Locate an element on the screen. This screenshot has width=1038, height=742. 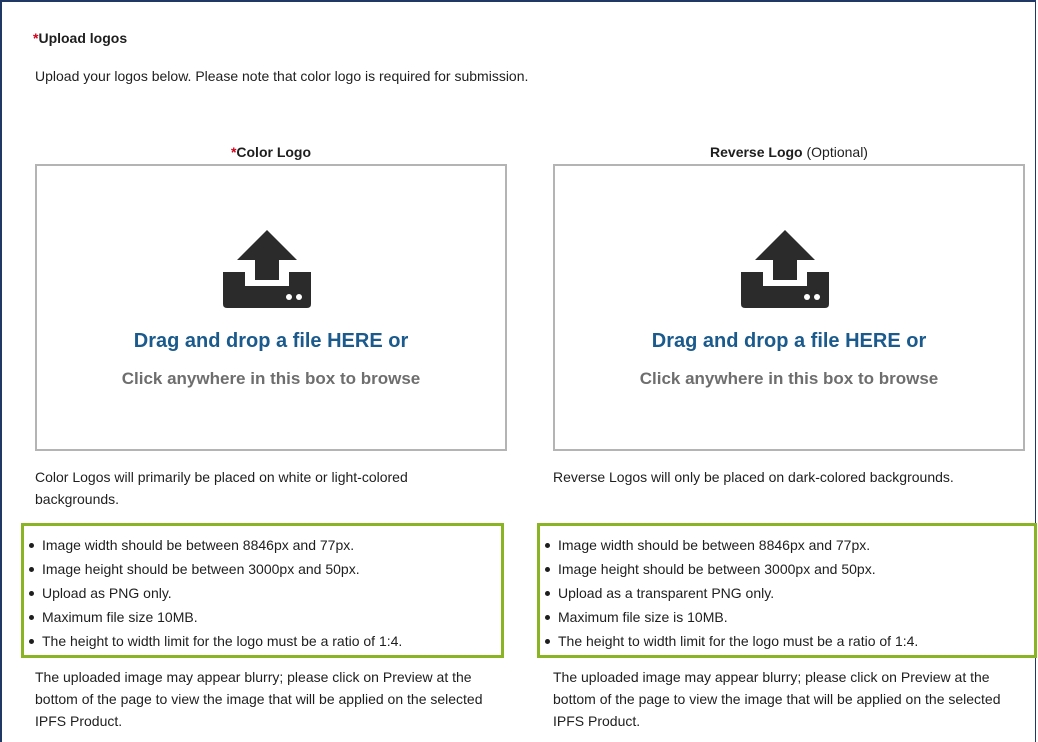
reverse-logo-title: Reverse Logo (Optional) is located at coordinates (789, 152).